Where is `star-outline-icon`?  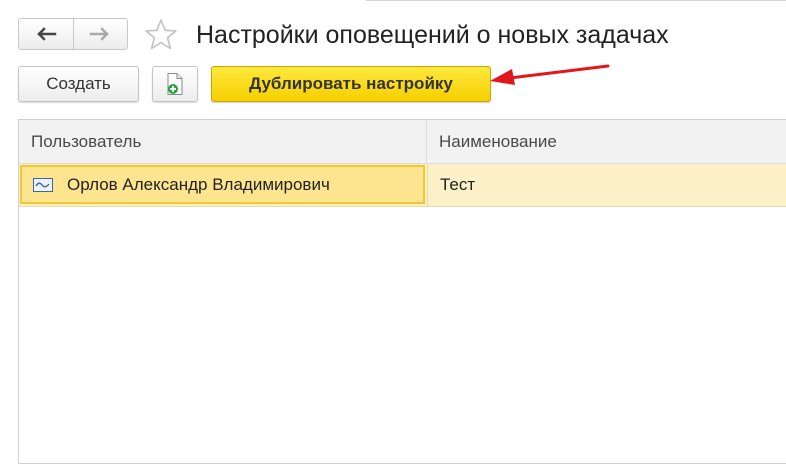 star-outline-icon is located at coordinates (161, 35).